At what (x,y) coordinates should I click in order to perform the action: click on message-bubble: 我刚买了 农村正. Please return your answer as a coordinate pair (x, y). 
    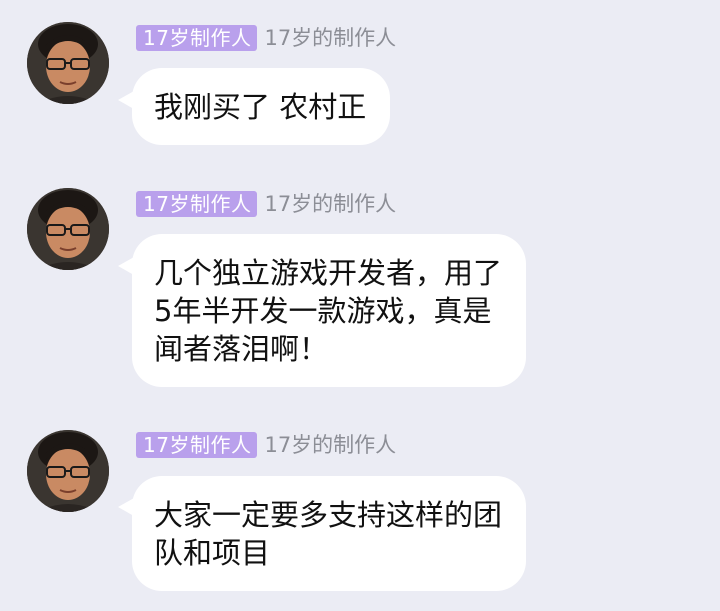
    Looking at the image, I should click on (261, 106).